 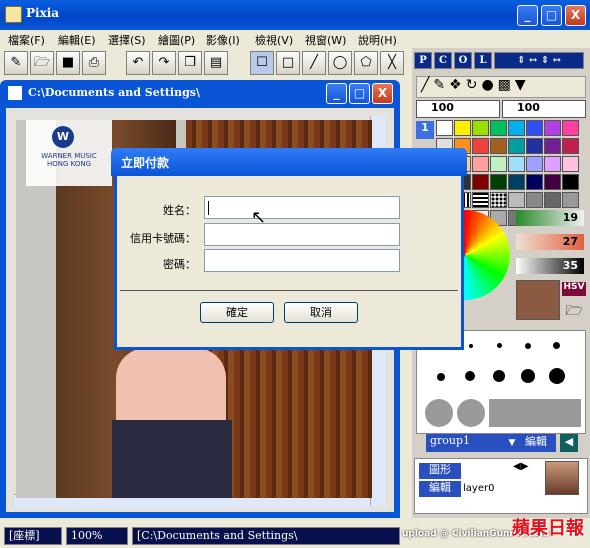 I want to click on card-number-field, so click(x=302, y=234).